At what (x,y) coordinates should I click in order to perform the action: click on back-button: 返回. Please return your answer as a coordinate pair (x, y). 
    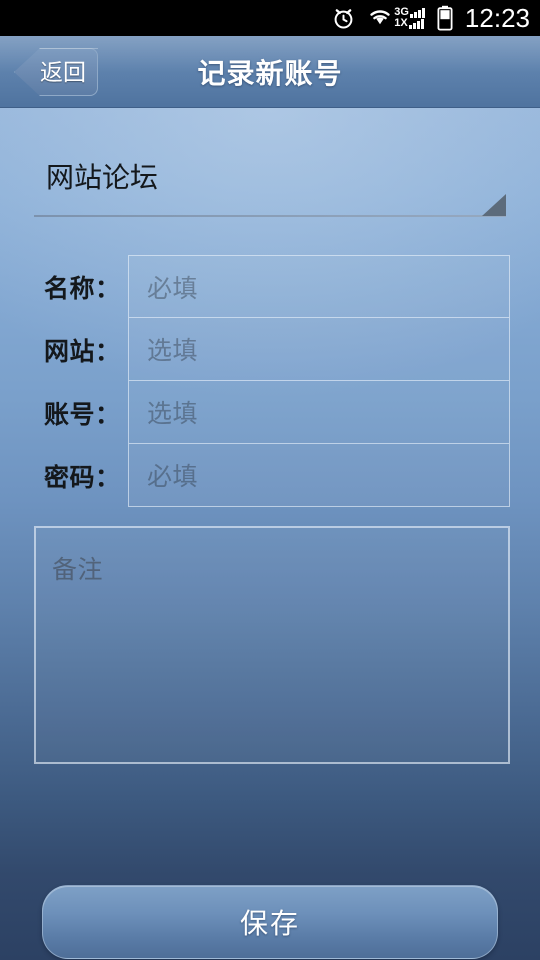
    Looking at the image, I should click on (56, 72).